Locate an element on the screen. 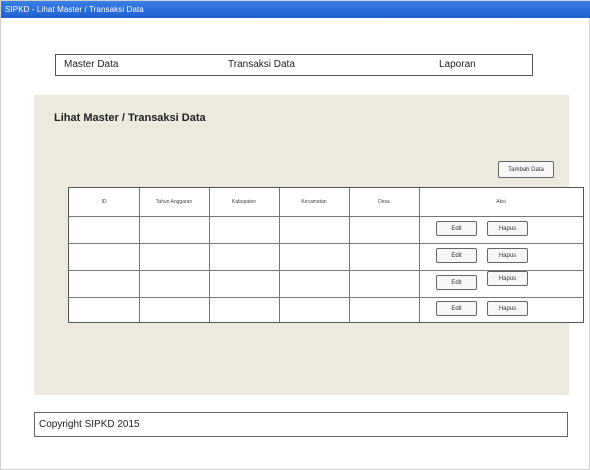 This screenshot has height=470, width=590. footer: Copyright SIPKD 2015 is located at coordinates (301, 424).